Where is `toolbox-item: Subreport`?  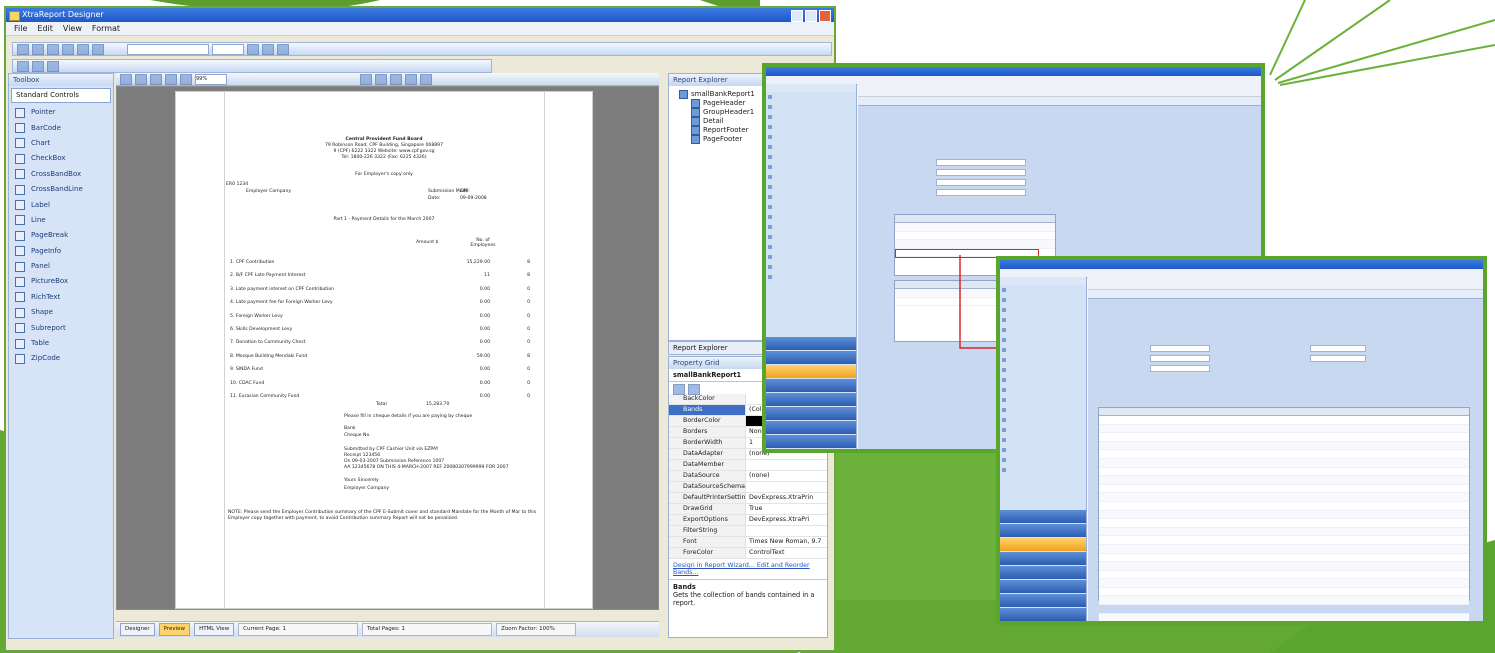
toolbox-item: Subreport is located at coordinates (61, 327).